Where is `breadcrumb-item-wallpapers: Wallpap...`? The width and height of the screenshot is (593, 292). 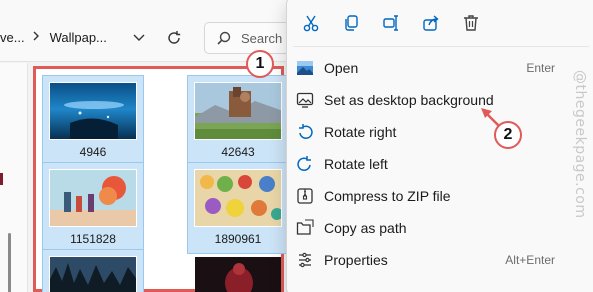
breadcrumb-item-wallpapers: Wallpap... is located at coordinates (78, 37).